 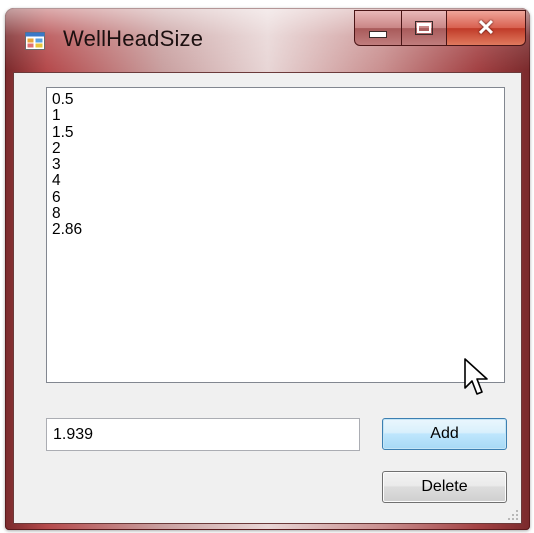 I want to click on list-item: 0.5, so click(x=275, y=99).